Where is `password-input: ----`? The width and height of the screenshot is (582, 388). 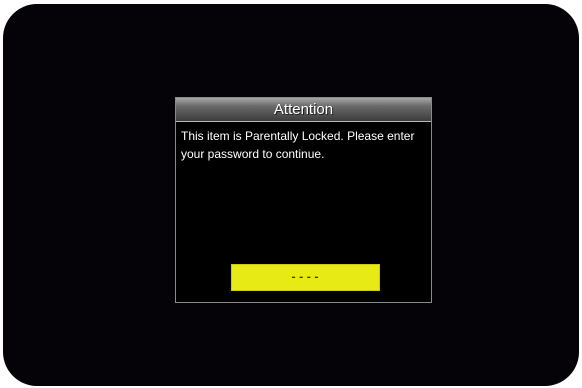
password-input: ---- is located at coordinates (305, 277).